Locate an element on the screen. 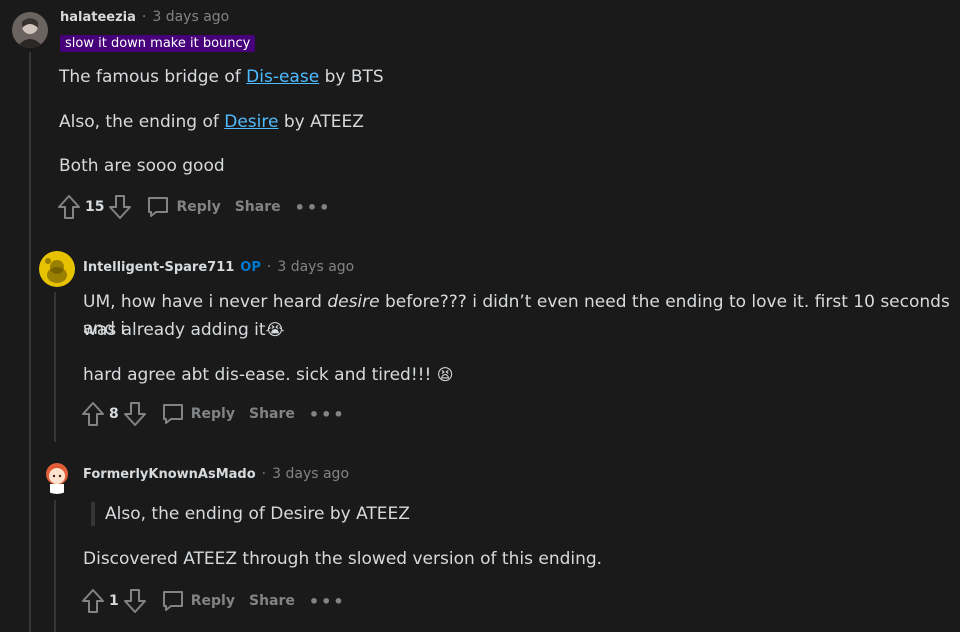 The width and height of the screenshot is (960, 632). comment-paragraph: Also, the ending of Desire by ATEEZ is located at coordinates (211, 122).